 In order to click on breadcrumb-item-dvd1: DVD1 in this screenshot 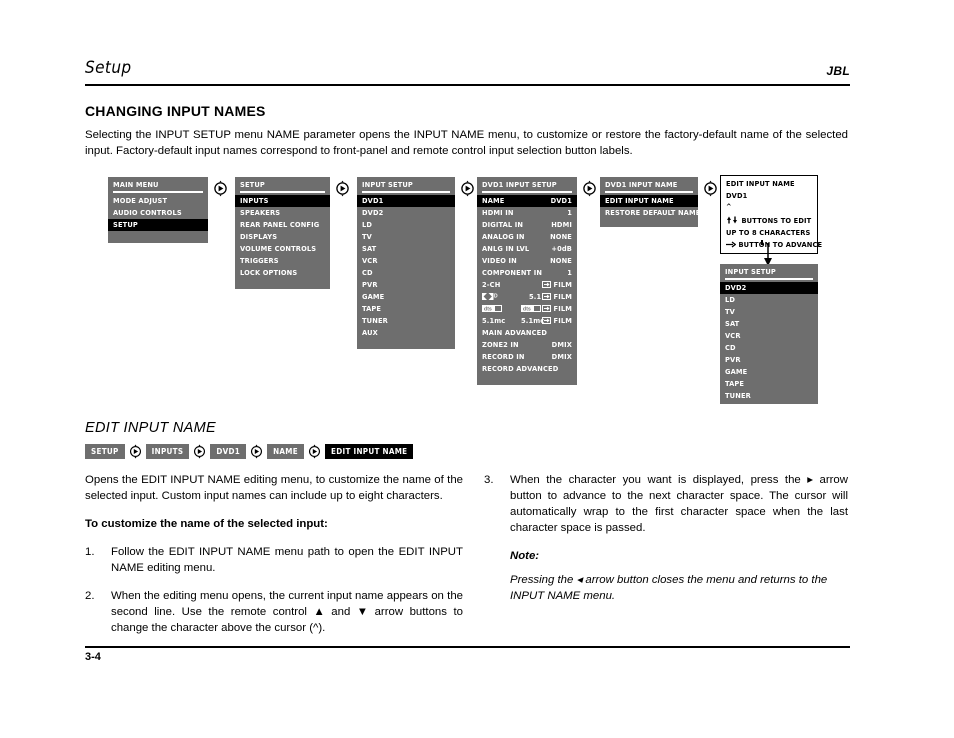, I will do `click(228, 451)`.